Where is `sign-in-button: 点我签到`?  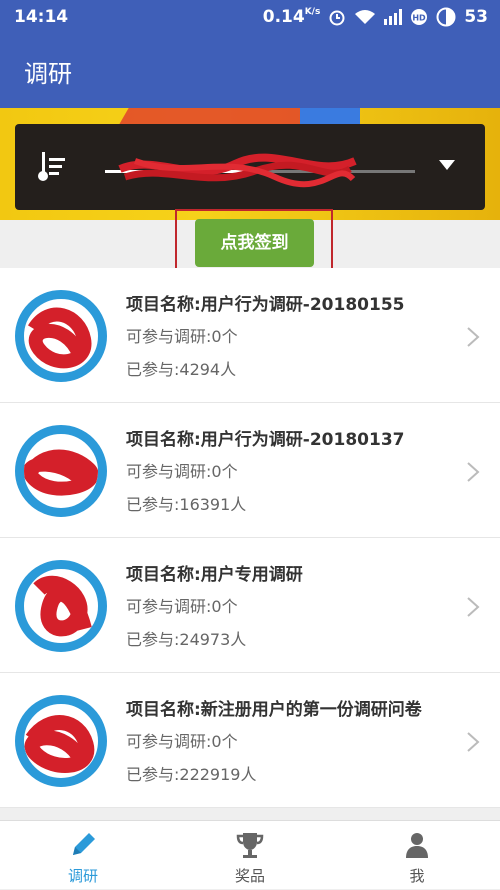
sign-in-button: 点我签到 is located at coordinates (254, 243).